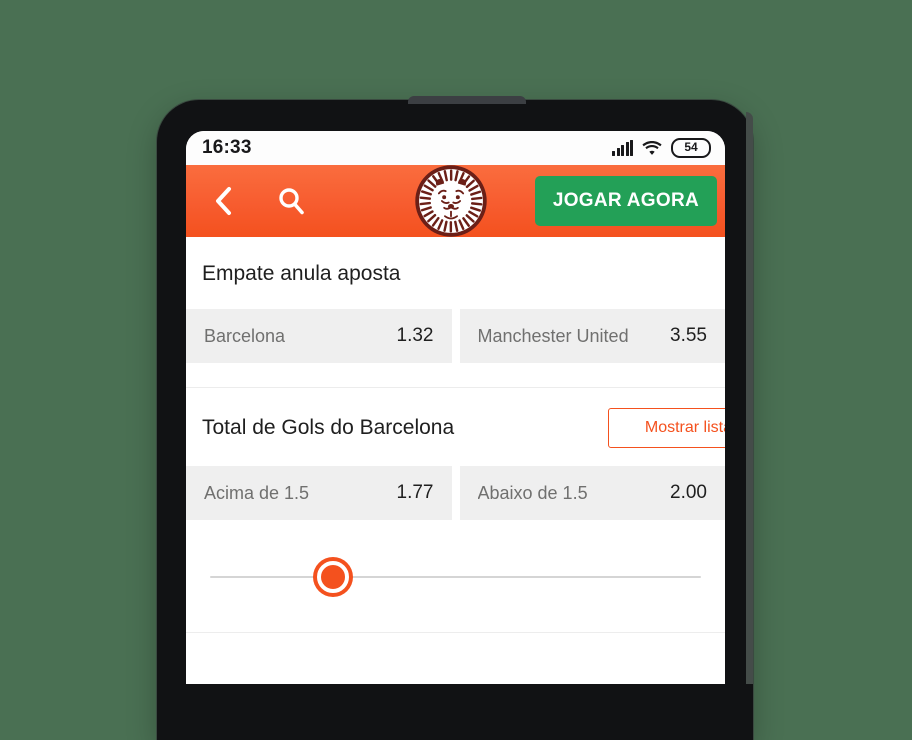  What do you see at coordinates (688, 335) in the screenshot?
I see `outcome-odds: 3.55` at bounding box center [688, 335].